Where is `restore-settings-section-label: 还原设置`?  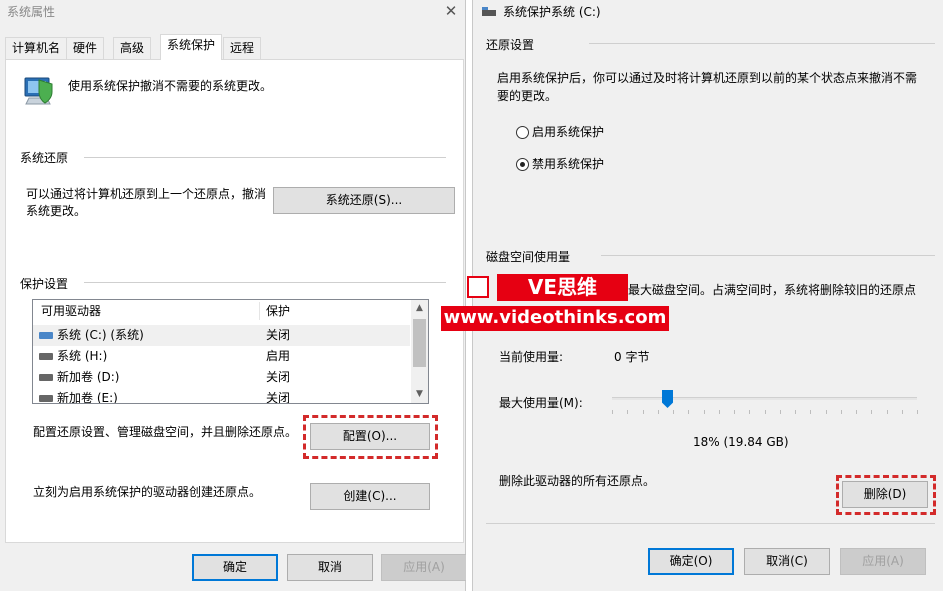 restore-settings-section-label: 还原设置 is located at coordinates (510, 45).